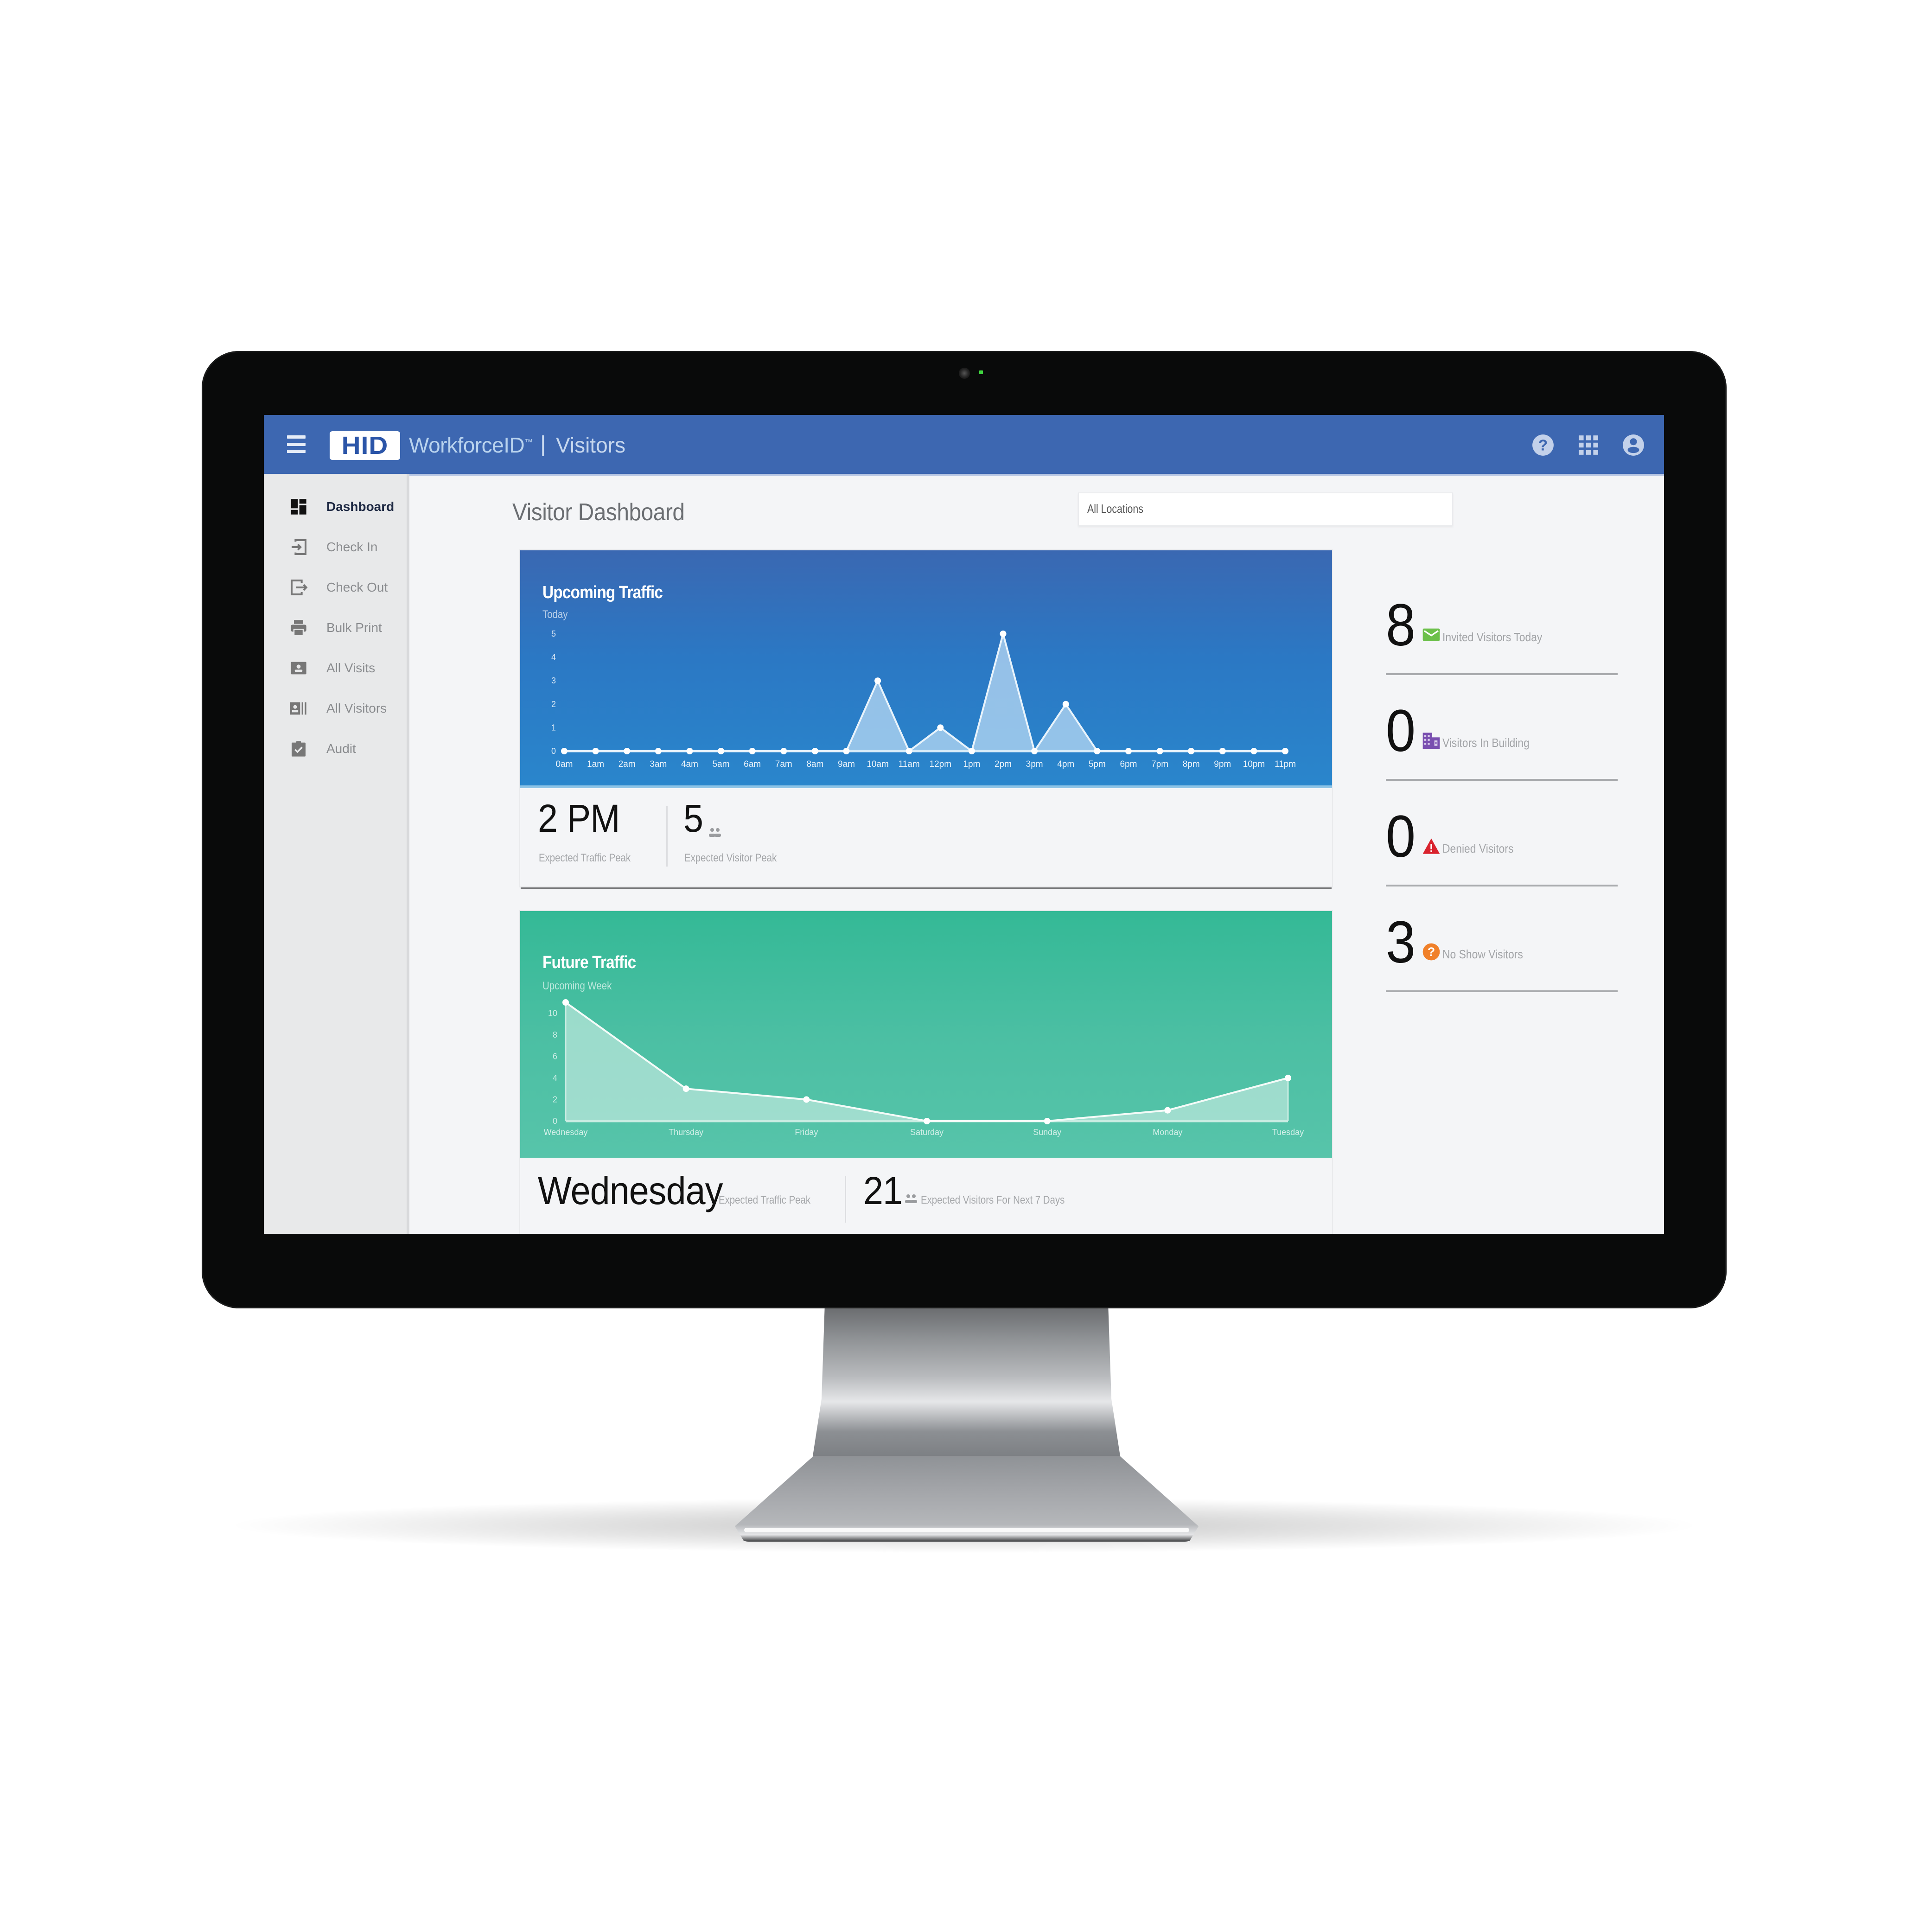 The width and height of the screenshot is (1932, 1932). I want to click on sidebar-item-check-in: Check In, so click(336, 548).